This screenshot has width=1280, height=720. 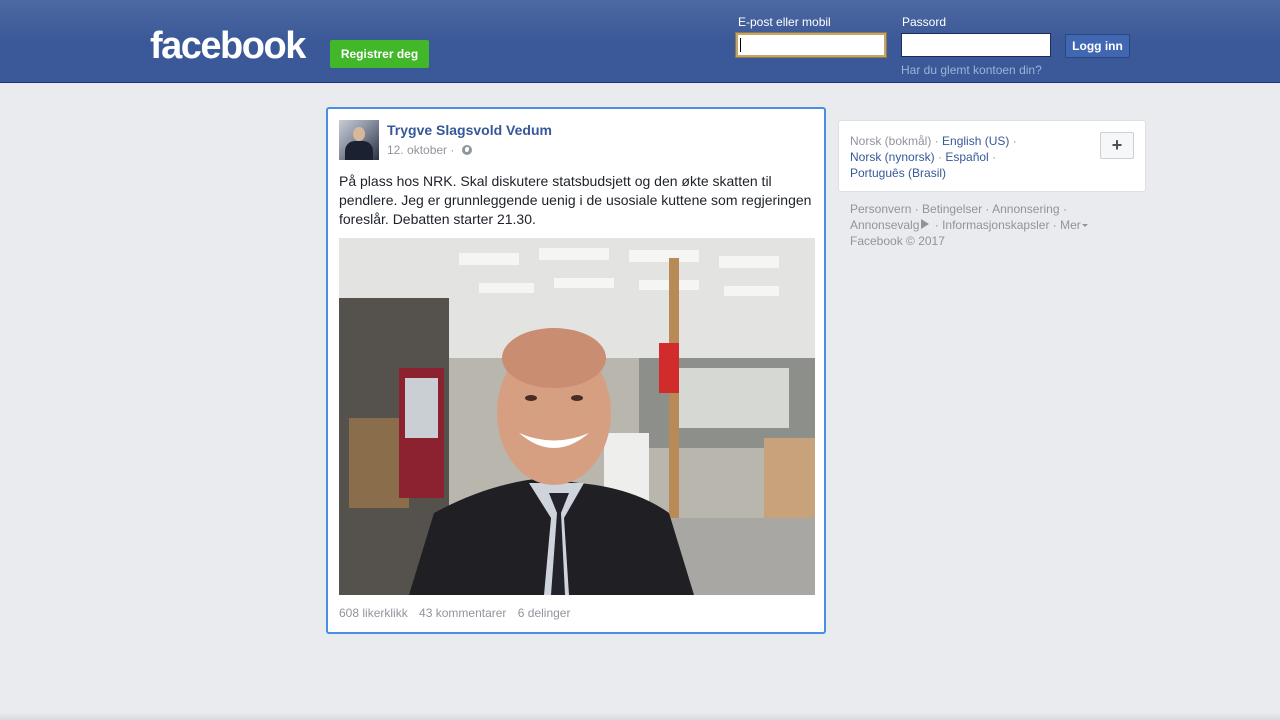 I want to click on footer-advertising-link: Annonsering, so click(x=1025, y=209).